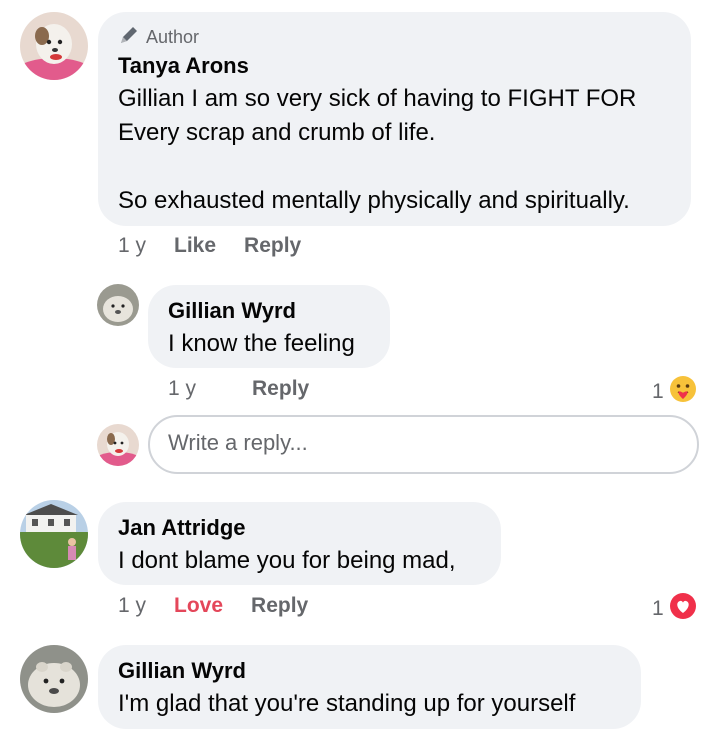  What do you see at coordinates (261, 343) in the screenshot?
I see `comment-text: I know the feeling` at bounding box center [261, 343].